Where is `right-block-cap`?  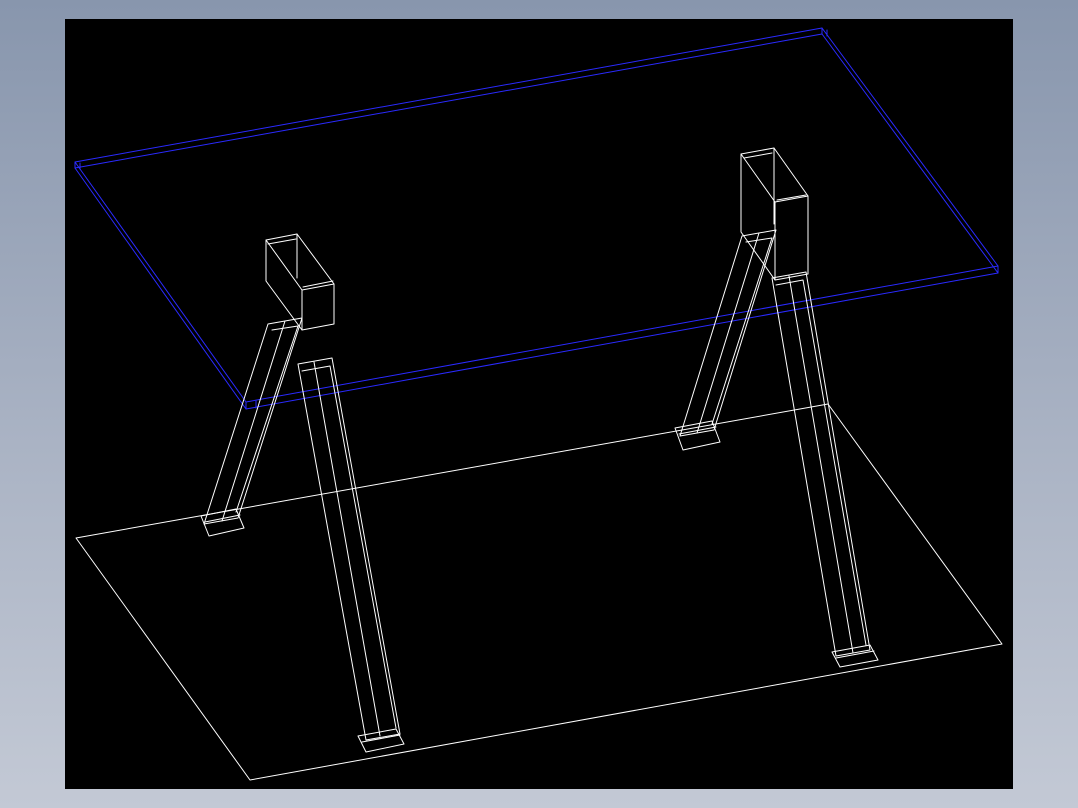
right-block-cap is located at coordinates (758, 155).